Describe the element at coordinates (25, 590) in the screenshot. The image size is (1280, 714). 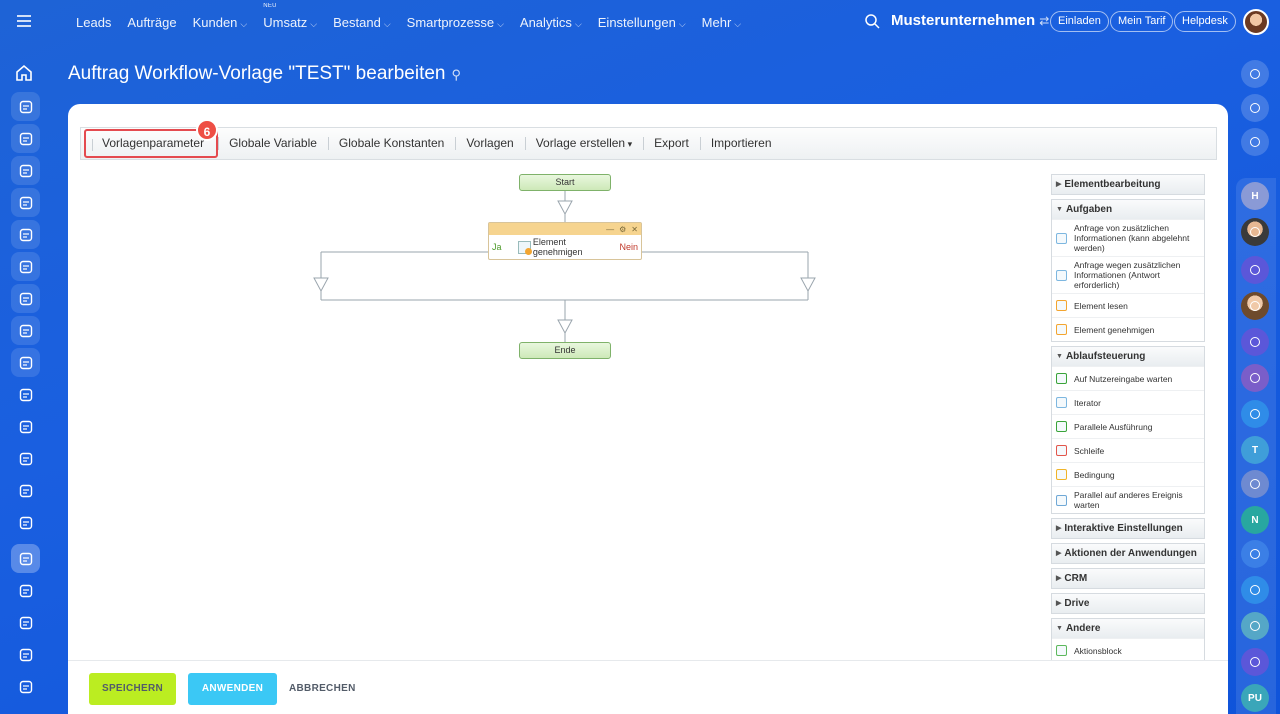
I see `target-icon` at that location.